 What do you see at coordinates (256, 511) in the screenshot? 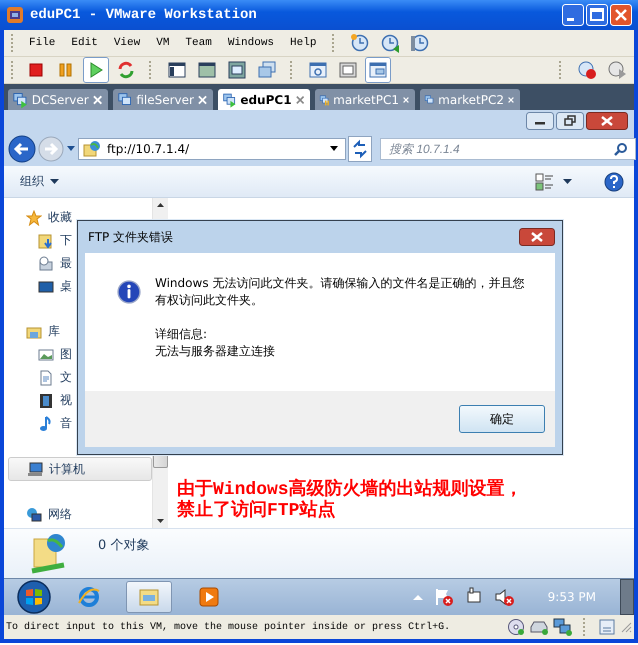
I see `annotation-text: 禁止了访问FTP站点` at bounding box center [256, 511].